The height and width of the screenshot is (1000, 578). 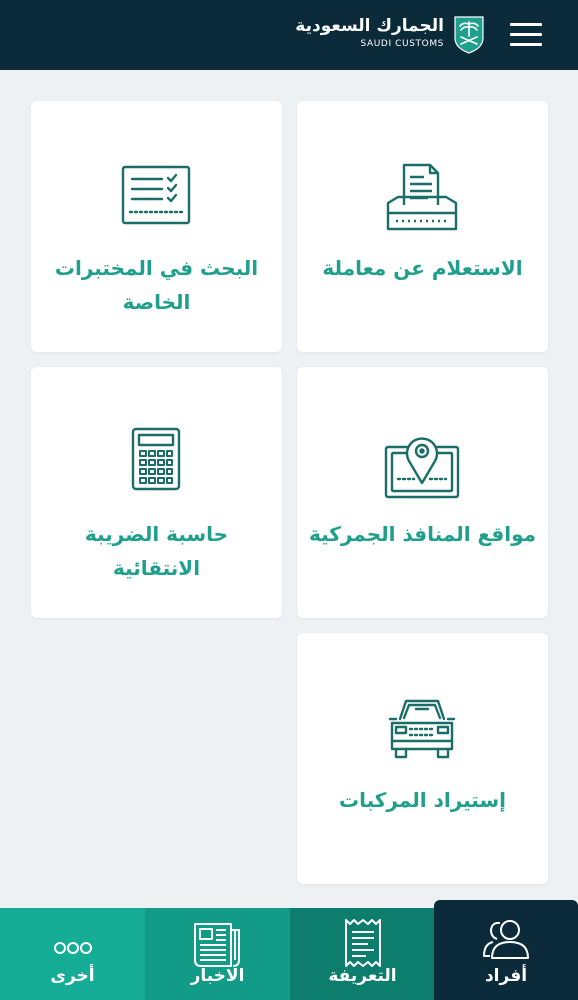 I want to click on card-transaction-inquiry: الاستعلام عن معاملة, so click(x=422, y=226).